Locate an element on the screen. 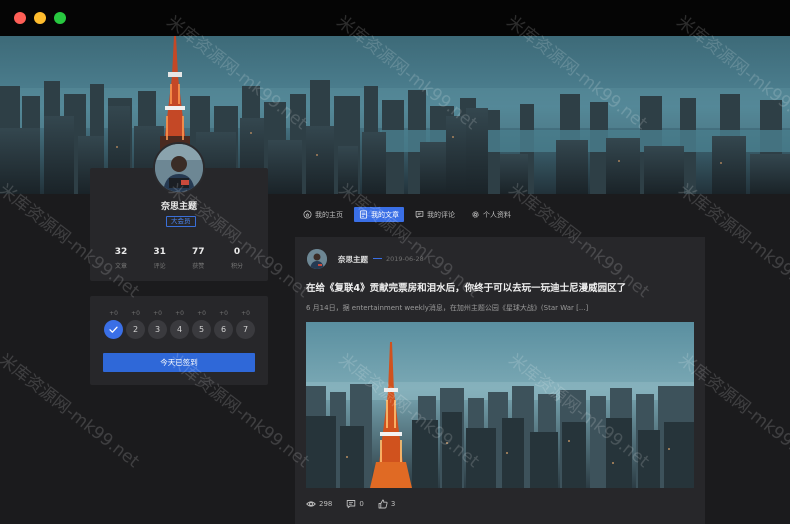 This screenshot has height=524, width=790. home-icon is located at coordinates (307, 214).